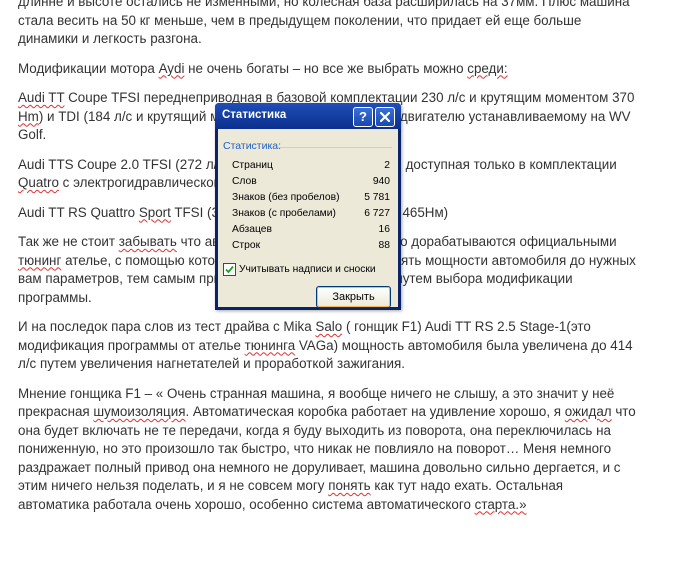 This screenshot has width=687, height=568. Describe the element at coordinates (284, 213) in the screenshot. I see `stat-label: Знаков (с пробелами)` at that location.